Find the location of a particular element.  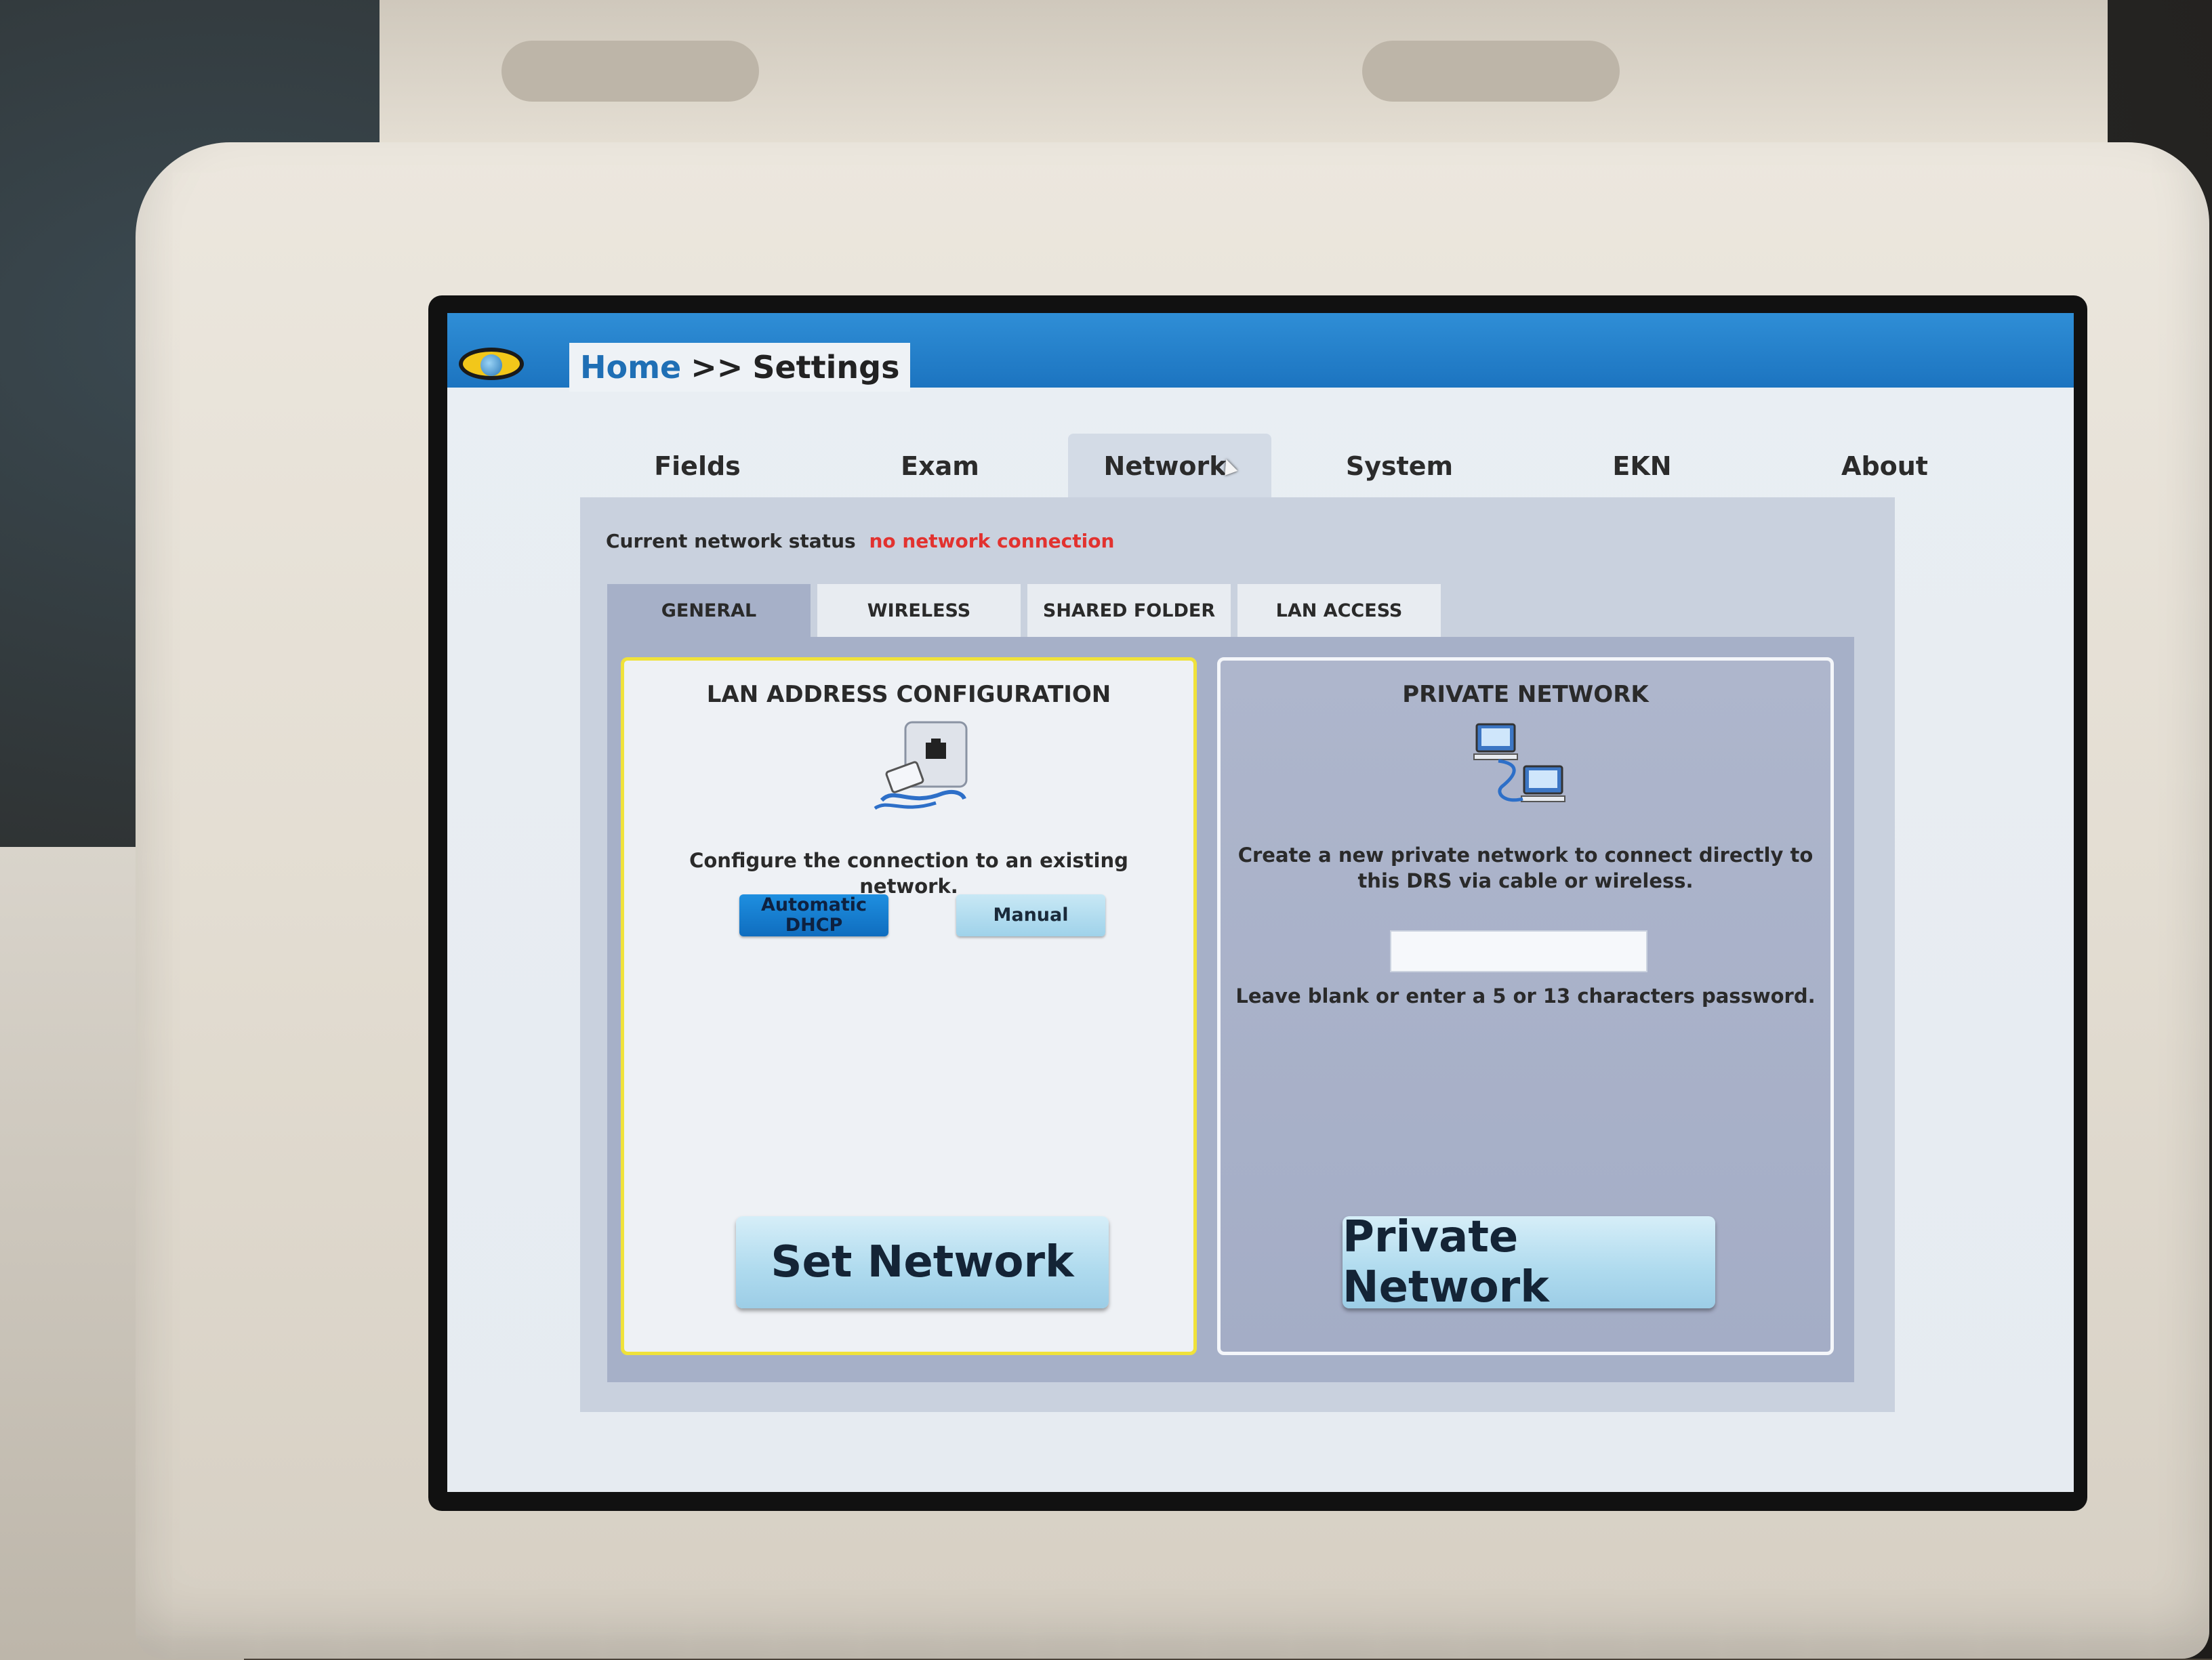

lan-config-title: LAN ADDRESS CONFIGURATION is located at coordinates (909, 694).